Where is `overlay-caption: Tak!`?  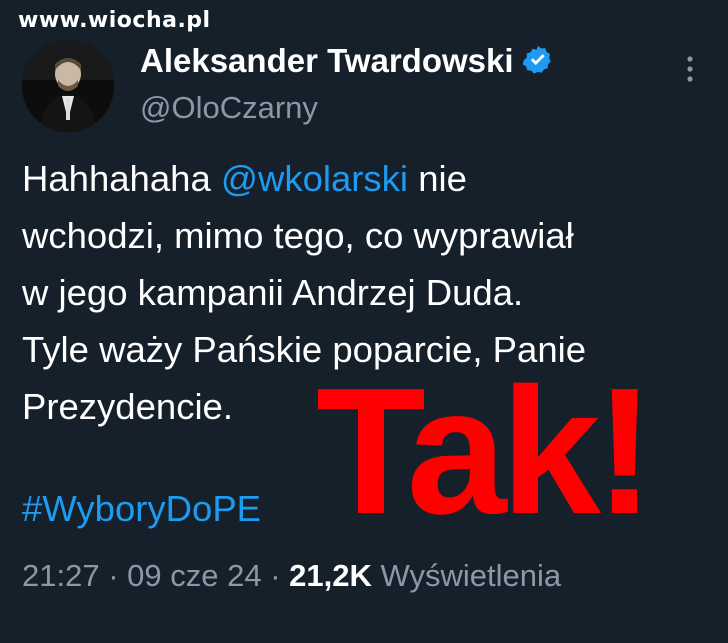 overlay-caption: Tak! is located at coordinates (485, 451).